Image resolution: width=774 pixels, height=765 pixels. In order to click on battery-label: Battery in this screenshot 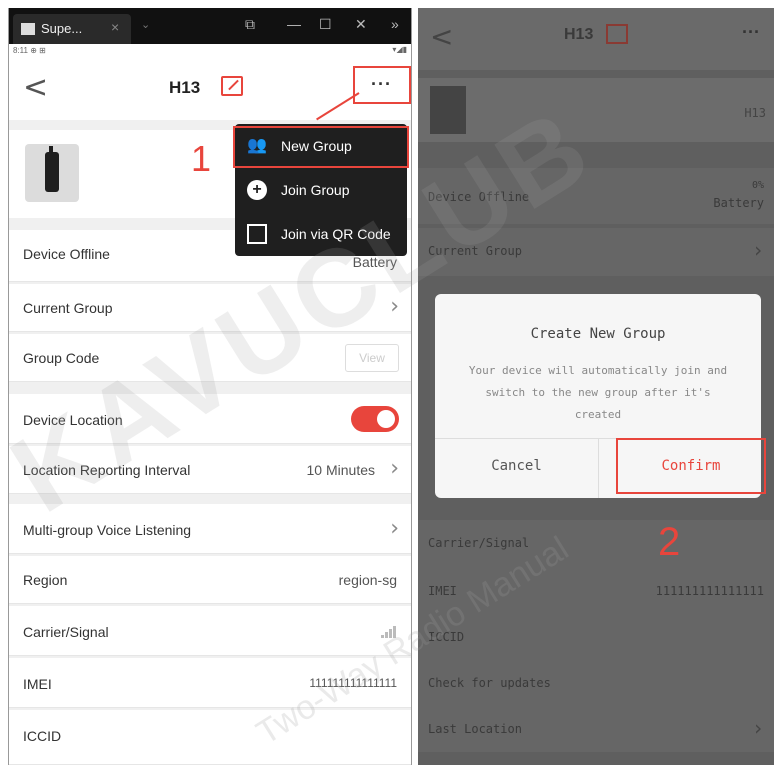, I will do `click(738, 203)`.